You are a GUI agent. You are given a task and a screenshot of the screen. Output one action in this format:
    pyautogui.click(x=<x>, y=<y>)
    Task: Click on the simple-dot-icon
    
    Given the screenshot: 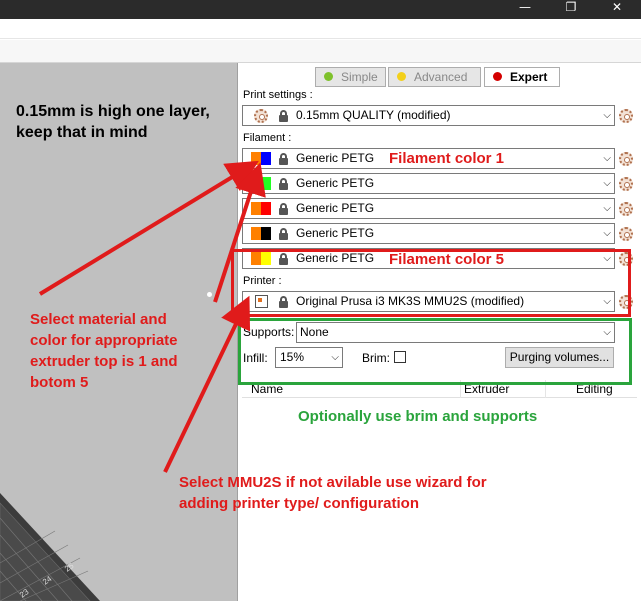 What is the action you would take?
    pyautogui.click(x=328, y=76)
    